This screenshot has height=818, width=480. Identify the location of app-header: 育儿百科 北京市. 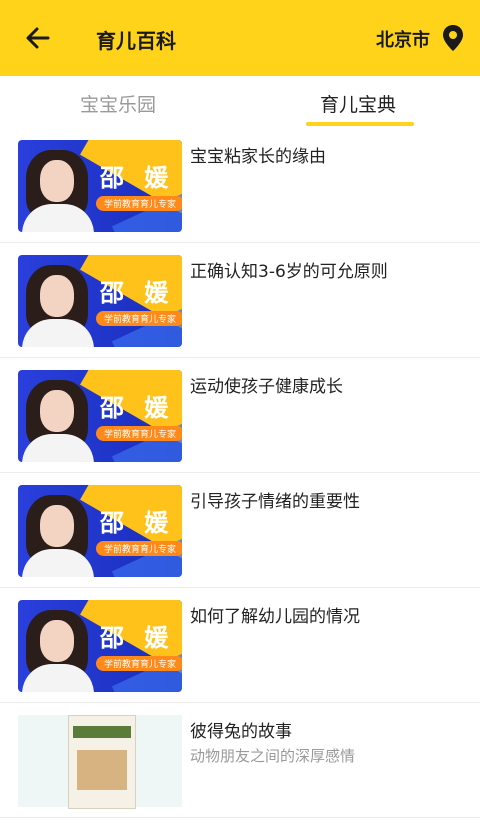
(240, 38).